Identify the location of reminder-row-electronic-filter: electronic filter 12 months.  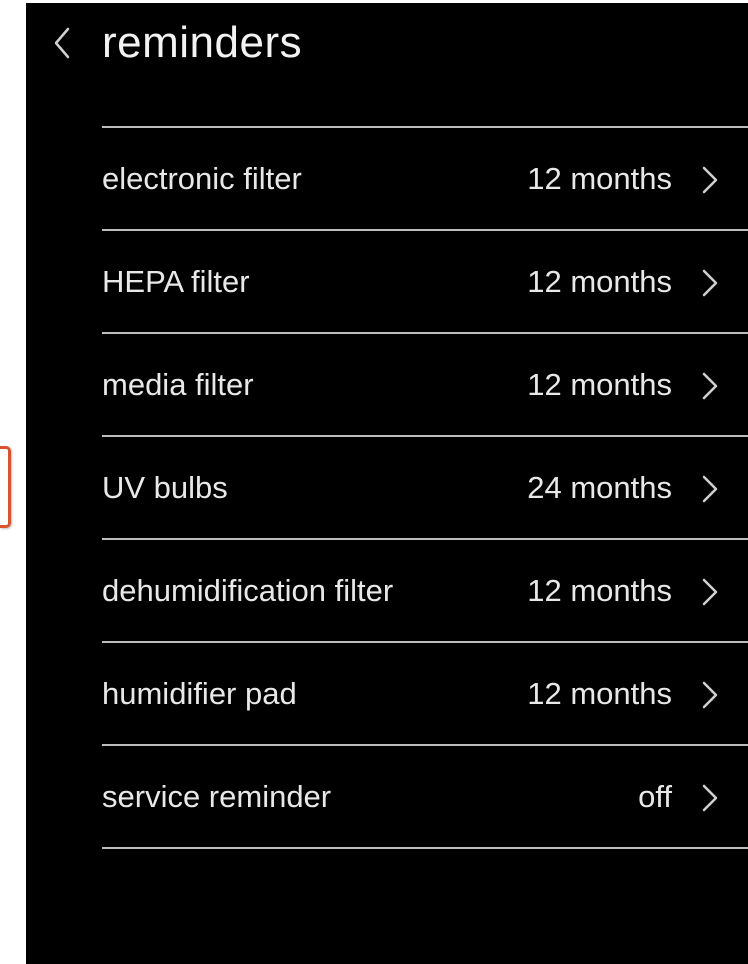
(425, 179).